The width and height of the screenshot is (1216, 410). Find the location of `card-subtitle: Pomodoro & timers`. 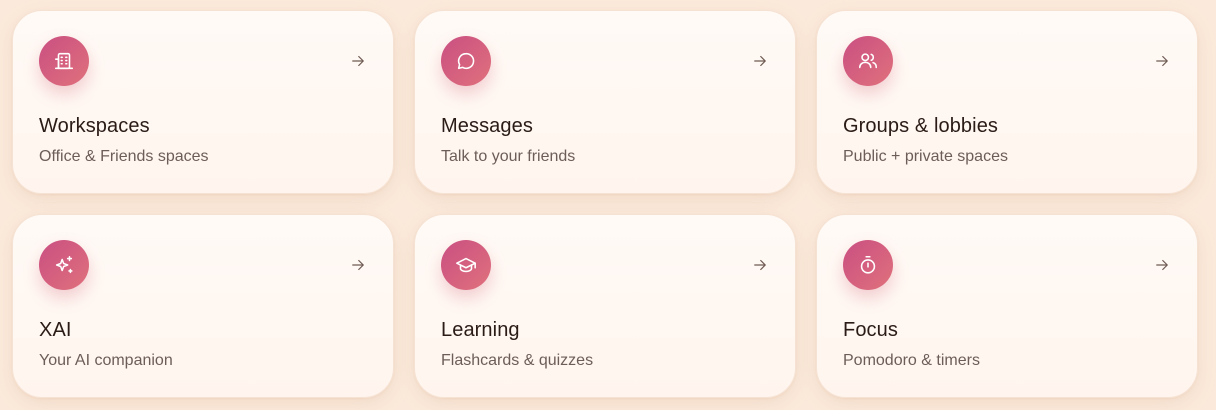

card-subtitle: Pomodoro & timers is located at coordinates (911, 360).